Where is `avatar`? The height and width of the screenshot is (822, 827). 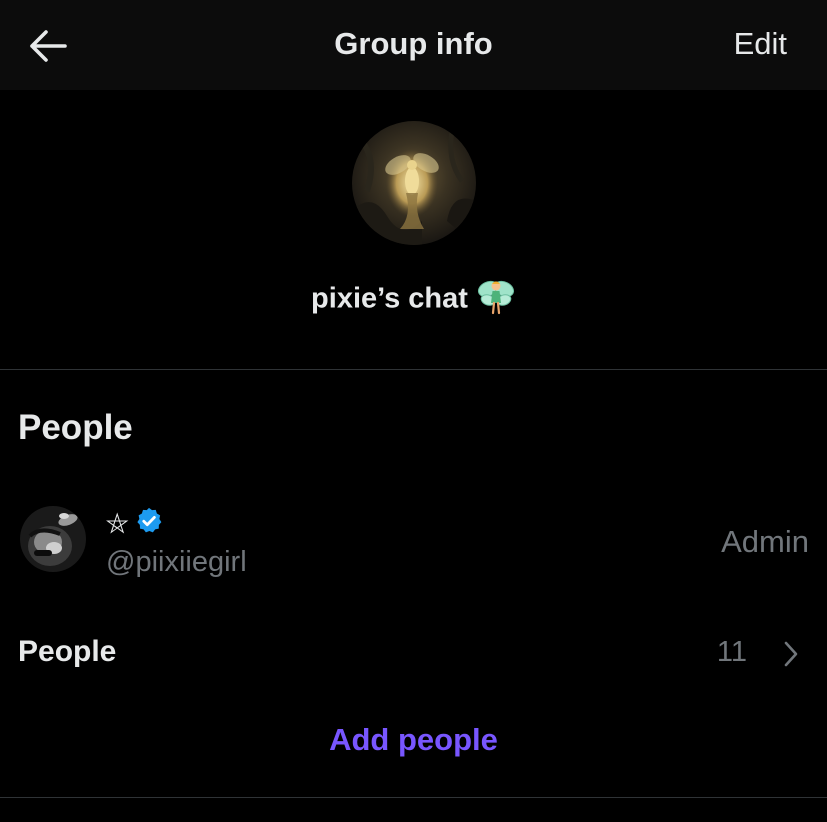 avatar is located at coordinates (53, 539).